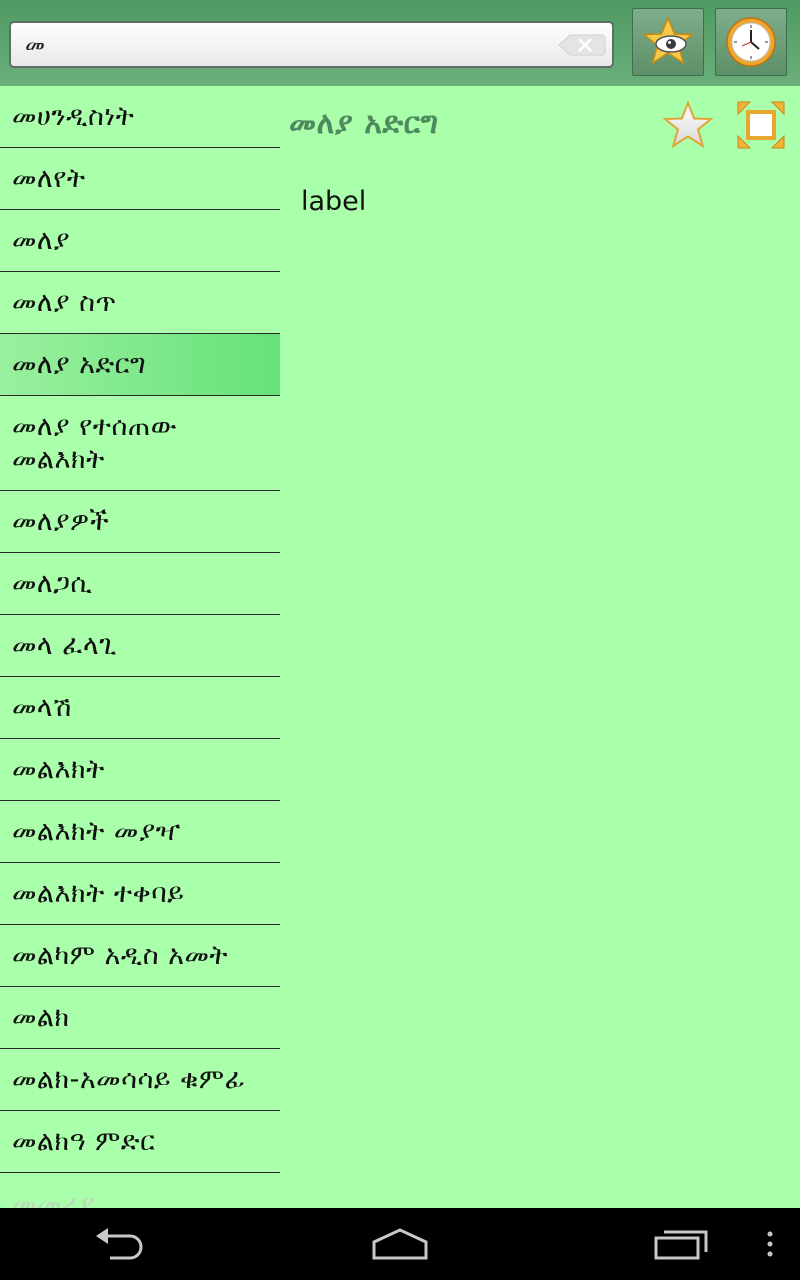 The height and width of the screenshot is (1280, 800). What do you see at coordinates (96, 831) in the screenshot?
I see `list-item-label: መልእክት መያዣ` at bounding box center [96, 831].